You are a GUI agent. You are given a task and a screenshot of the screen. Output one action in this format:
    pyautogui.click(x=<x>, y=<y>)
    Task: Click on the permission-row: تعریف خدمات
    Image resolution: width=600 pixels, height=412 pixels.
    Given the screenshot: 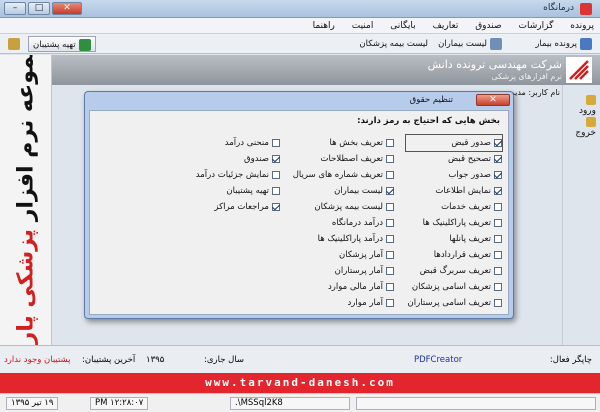 What is the action you would take?
    pyautogui.click(x=452, y=207)
    